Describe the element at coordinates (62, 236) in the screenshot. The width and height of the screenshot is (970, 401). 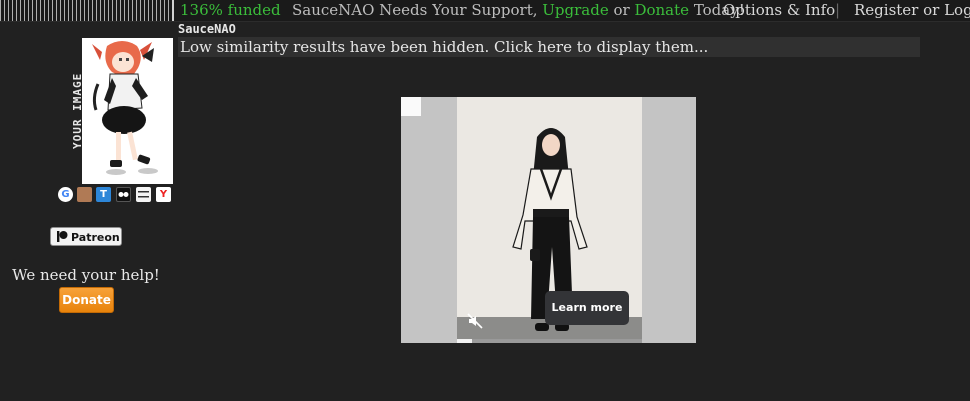
I see `patreon-icon` at that location.